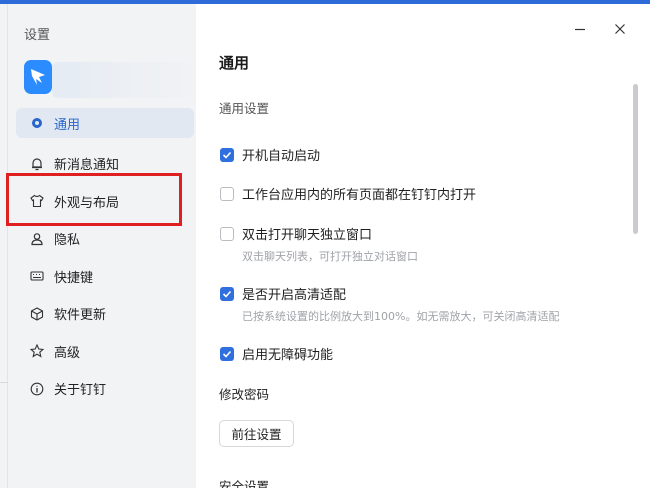  I want to click on sidebar-item-general: 通用, so click(105, 123).